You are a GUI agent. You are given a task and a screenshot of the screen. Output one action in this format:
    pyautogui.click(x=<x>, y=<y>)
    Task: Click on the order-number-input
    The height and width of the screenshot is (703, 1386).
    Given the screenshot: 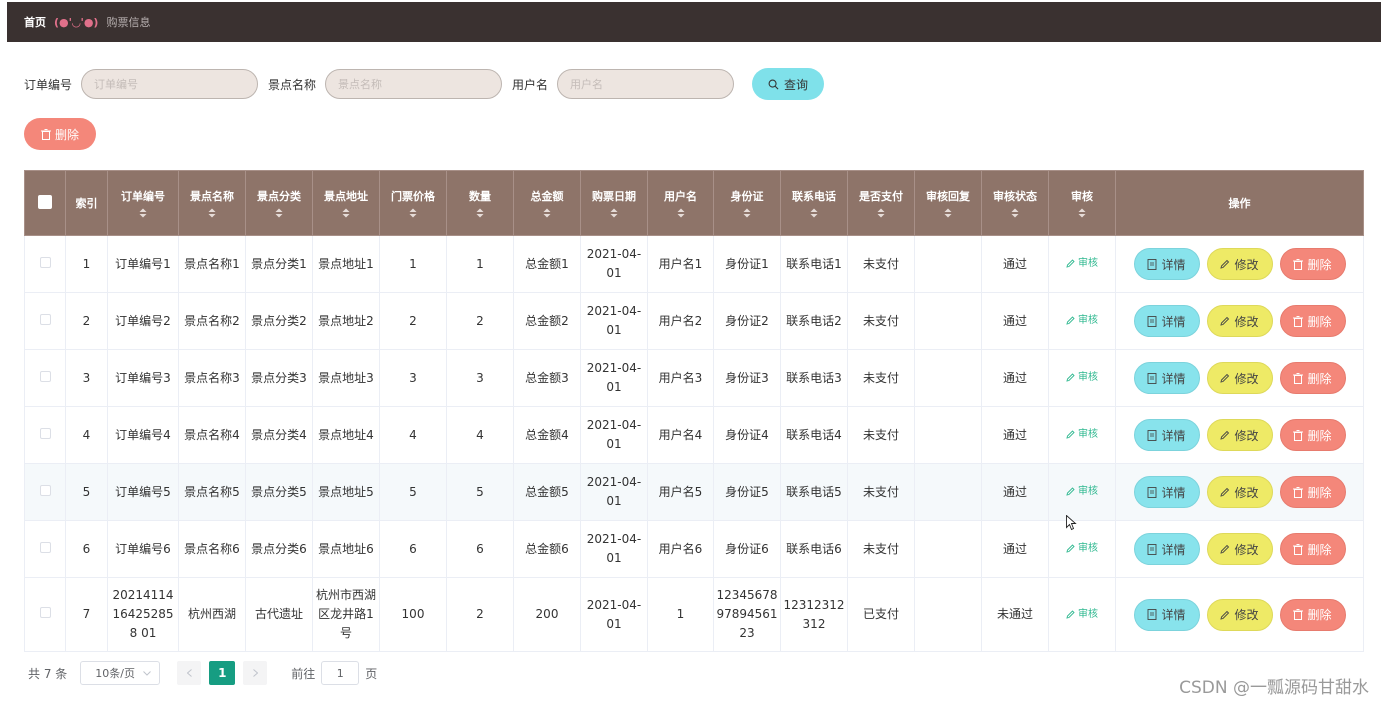 What is the action you would take?
    pyautogui.click(x=170, y=84)
    